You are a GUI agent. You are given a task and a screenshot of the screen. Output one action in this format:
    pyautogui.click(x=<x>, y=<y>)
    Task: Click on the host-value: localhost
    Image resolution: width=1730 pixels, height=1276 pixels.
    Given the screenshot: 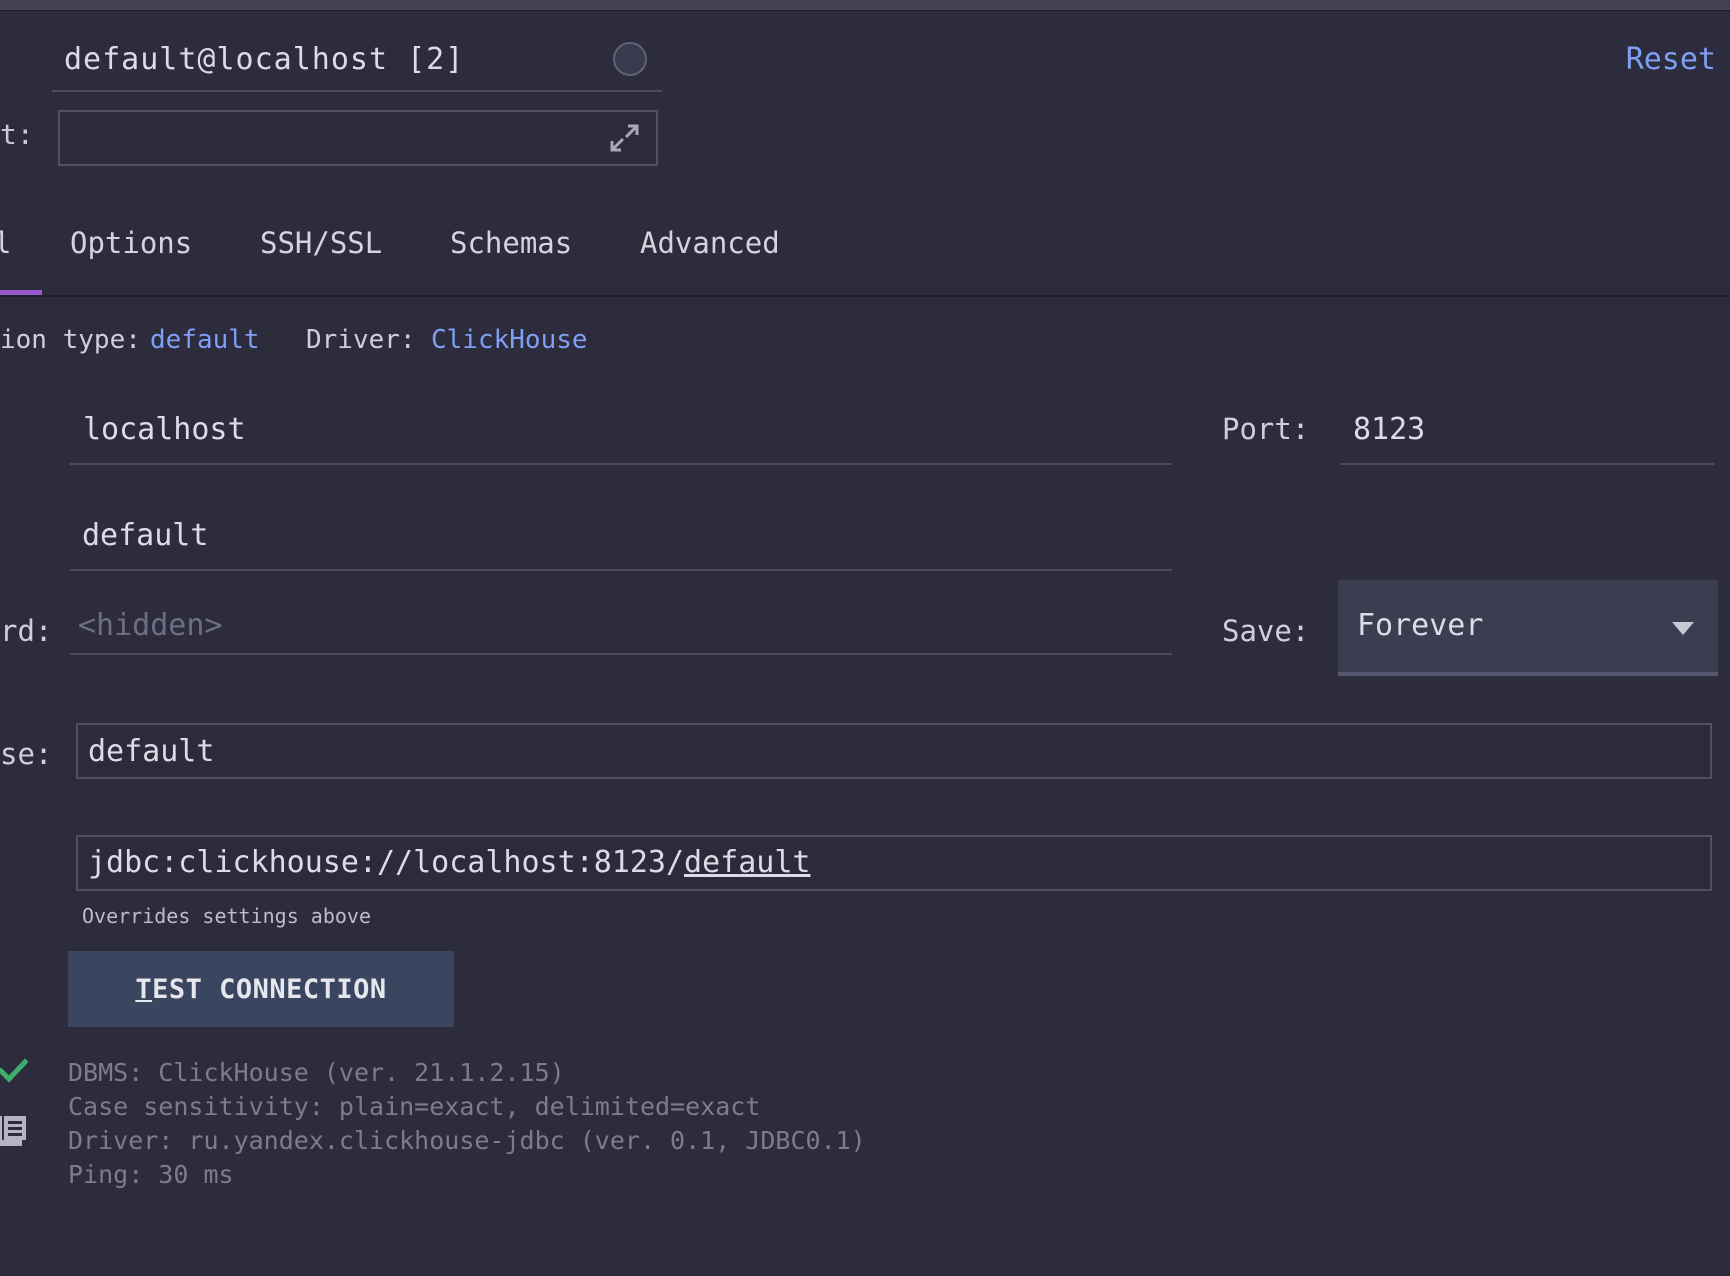 What is the action you would take?
    pyautogui.click(x=164, y=429)
    